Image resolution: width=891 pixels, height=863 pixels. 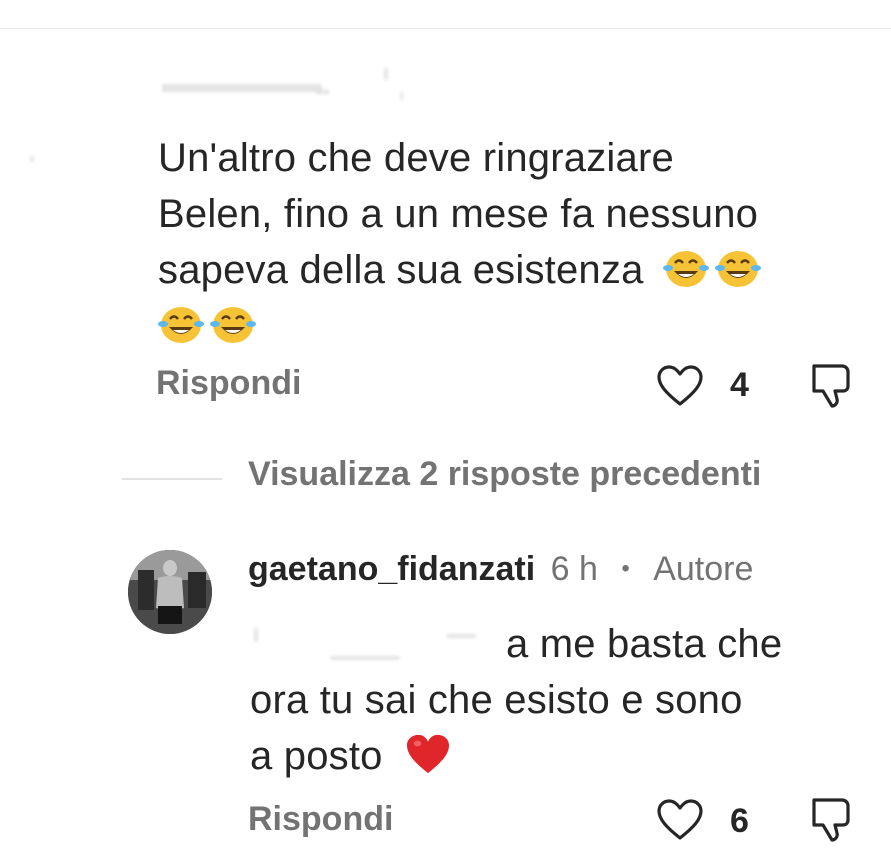 What do you see at coordinates (504, 474) in the screenshot?
I see `view-previous-replies-link: Visualizza 2 risposte precedenti` at bounding box center [504, 474].